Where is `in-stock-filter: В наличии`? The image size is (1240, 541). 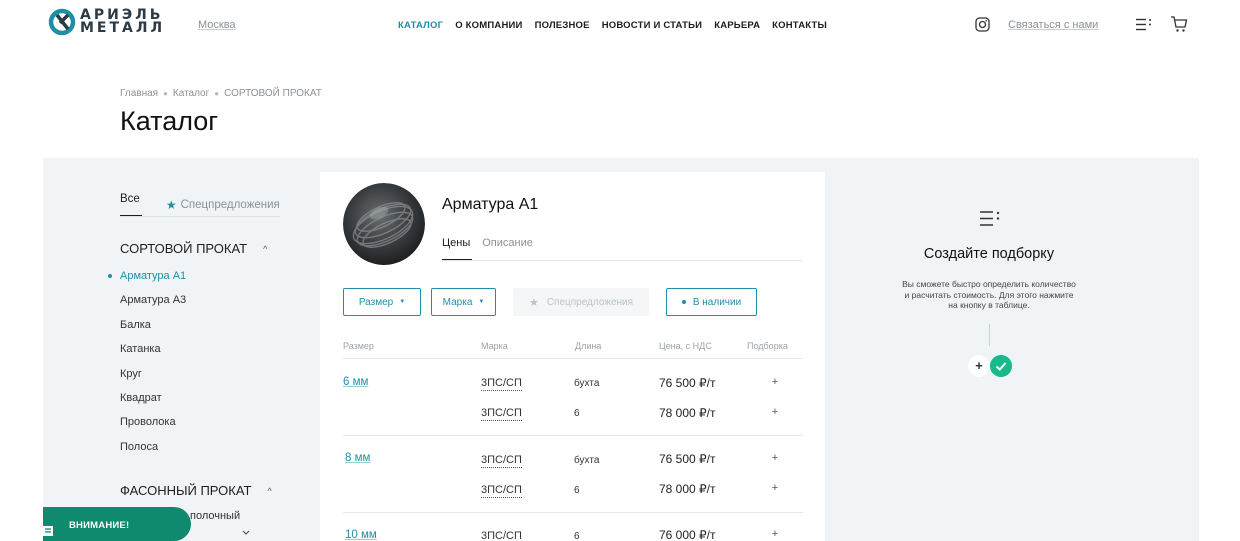 in-stock-filter: В наличии is located at coordinates (711, 302).